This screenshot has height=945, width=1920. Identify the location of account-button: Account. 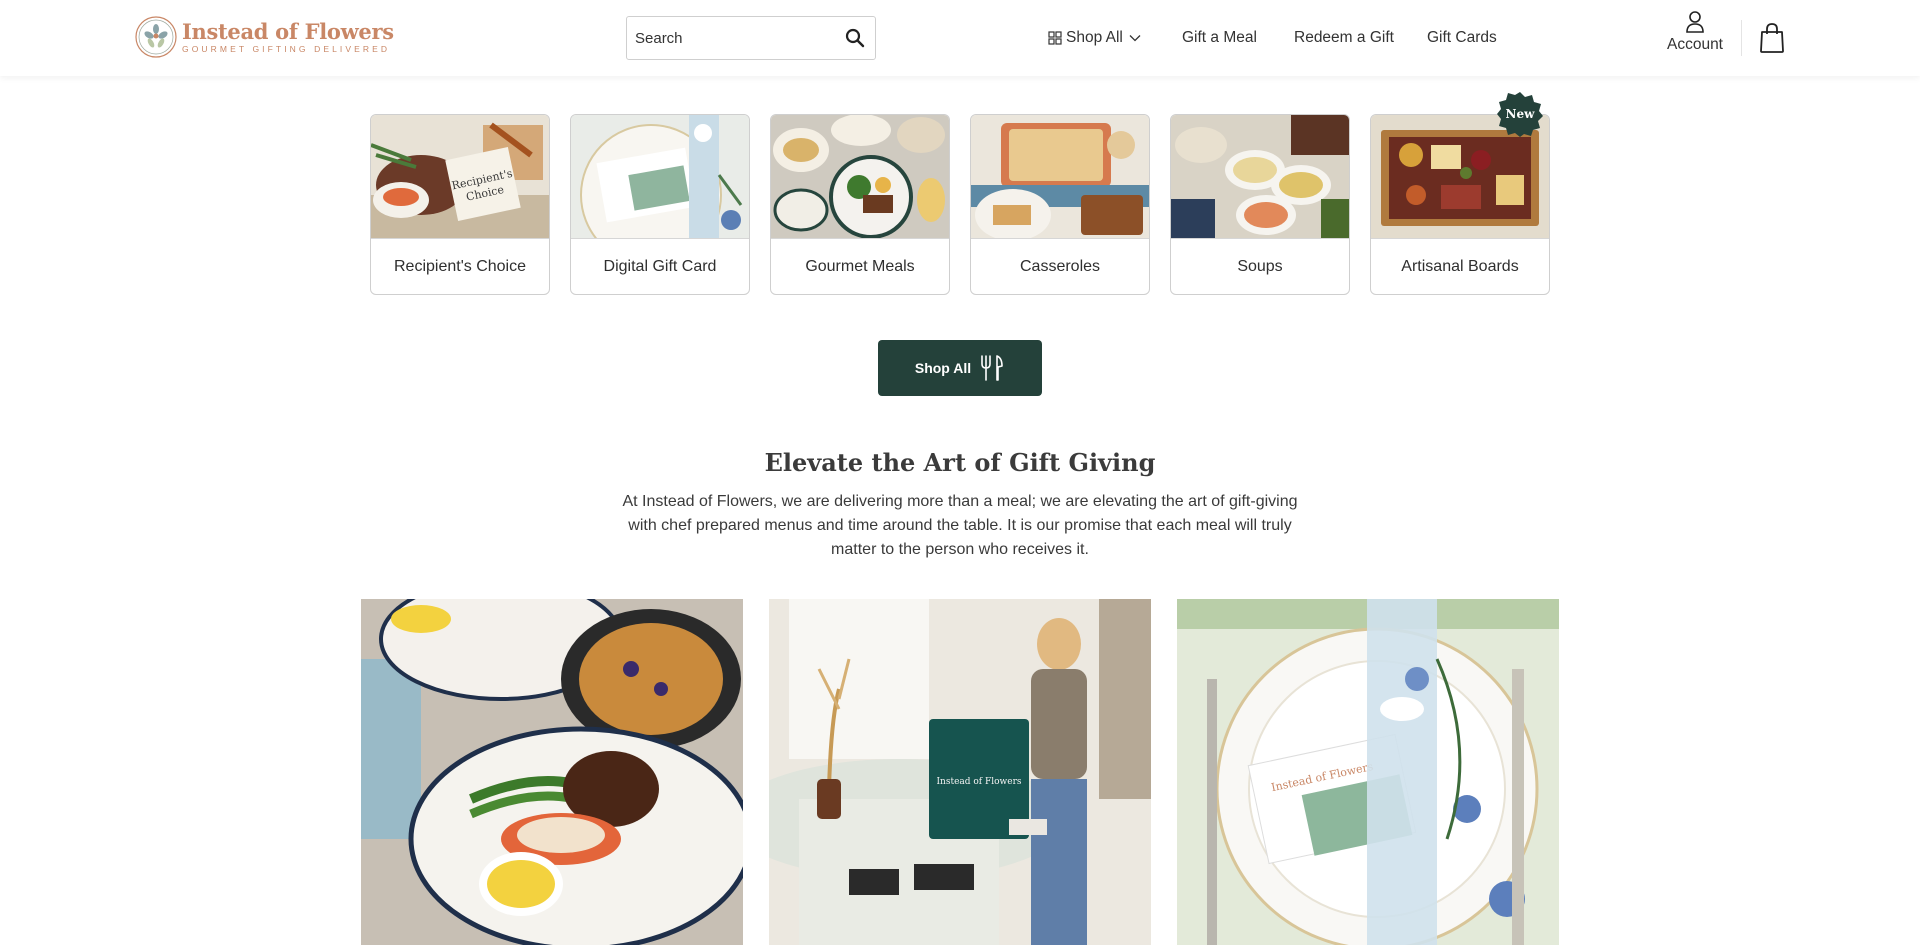
(1695, 38).